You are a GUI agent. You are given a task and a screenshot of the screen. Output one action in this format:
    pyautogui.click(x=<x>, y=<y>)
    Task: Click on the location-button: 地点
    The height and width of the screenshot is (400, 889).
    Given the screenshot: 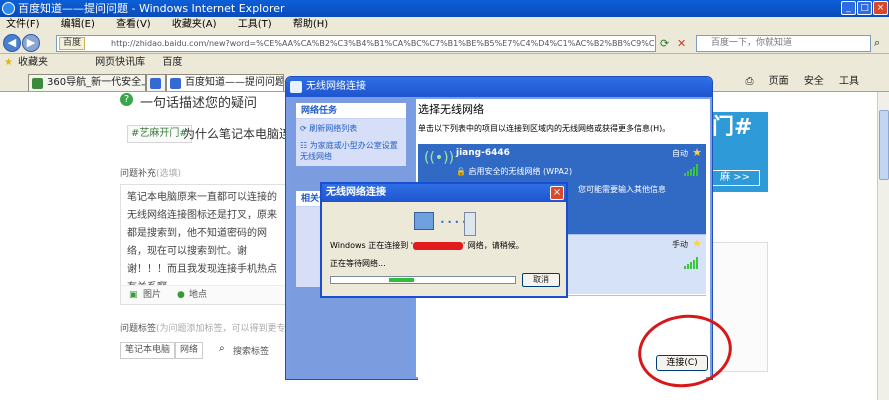 What is the action you would take?
    pyautogui.click(x=198, y=295)
    